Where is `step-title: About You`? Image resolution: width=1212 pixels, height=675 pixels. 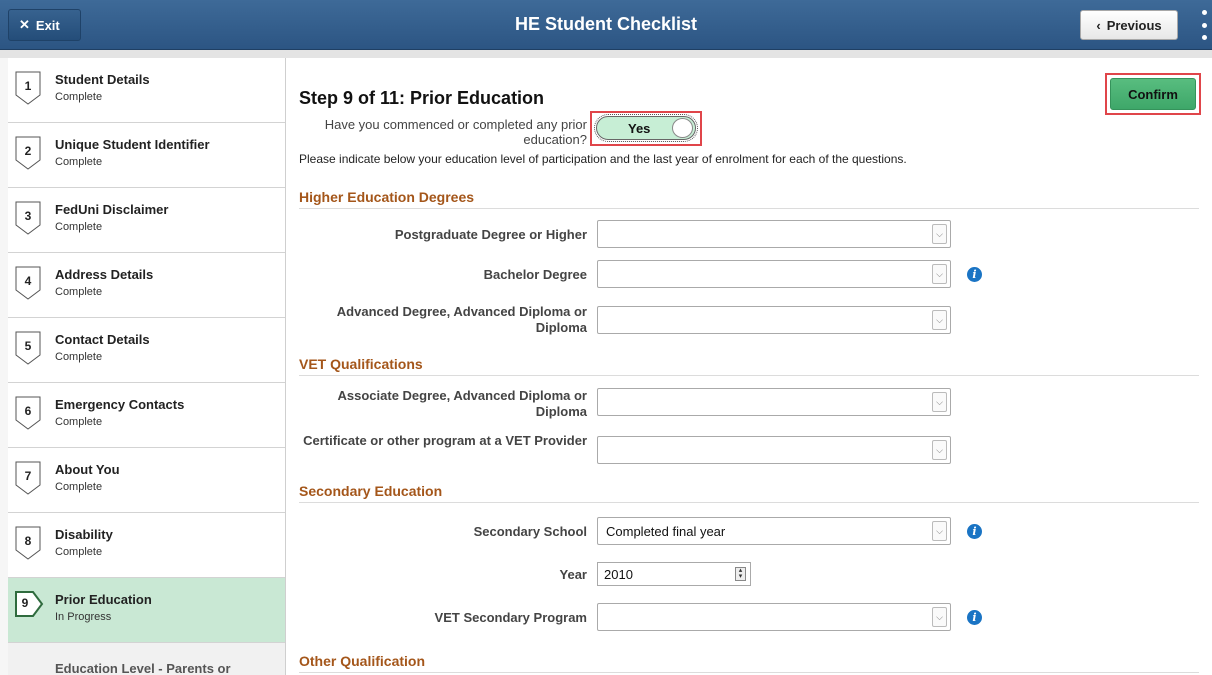 step-title: About You is located at coordinates (87, 469).